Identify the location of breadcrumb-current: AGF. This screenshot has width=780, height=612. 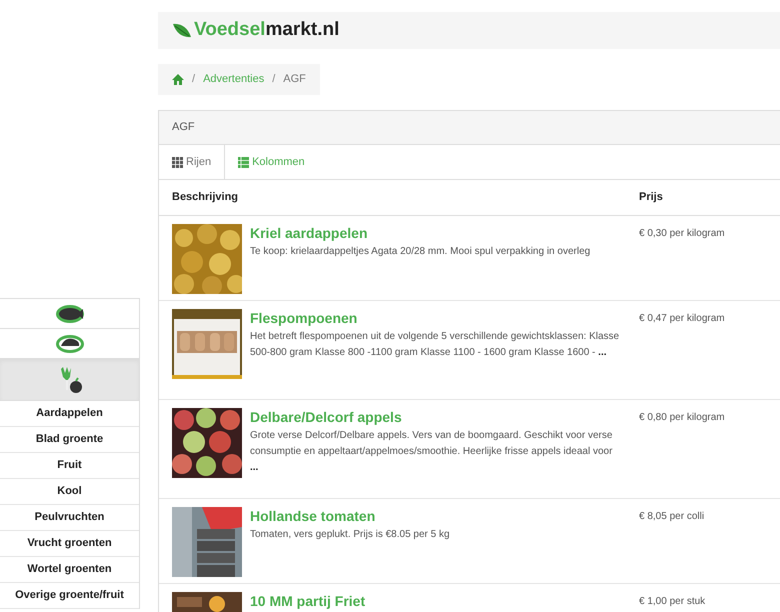
(294, 80).